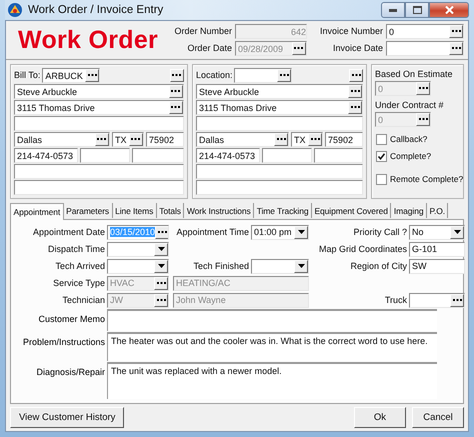 The height and width of the screenshot is (437, 474). Describe the element at coordinates (437, 249) in the screenshot. I see `text-field: G-101` at that location.